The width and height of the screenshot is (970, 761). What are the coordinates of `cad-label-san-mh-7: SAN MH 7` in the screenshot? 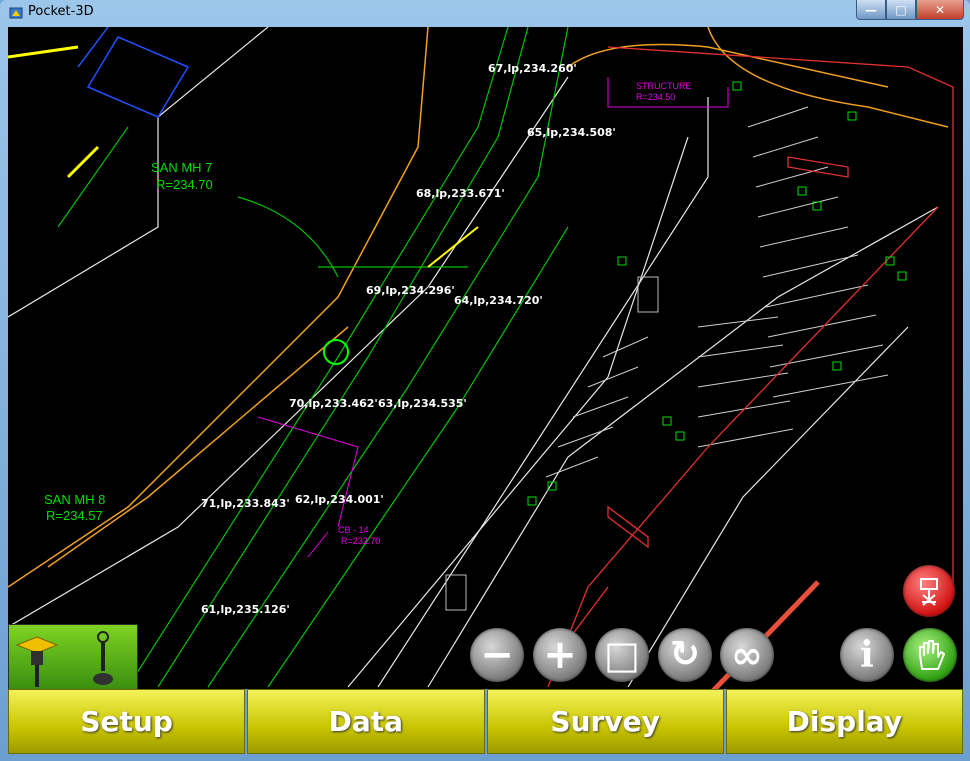 It's located at (182, 167).